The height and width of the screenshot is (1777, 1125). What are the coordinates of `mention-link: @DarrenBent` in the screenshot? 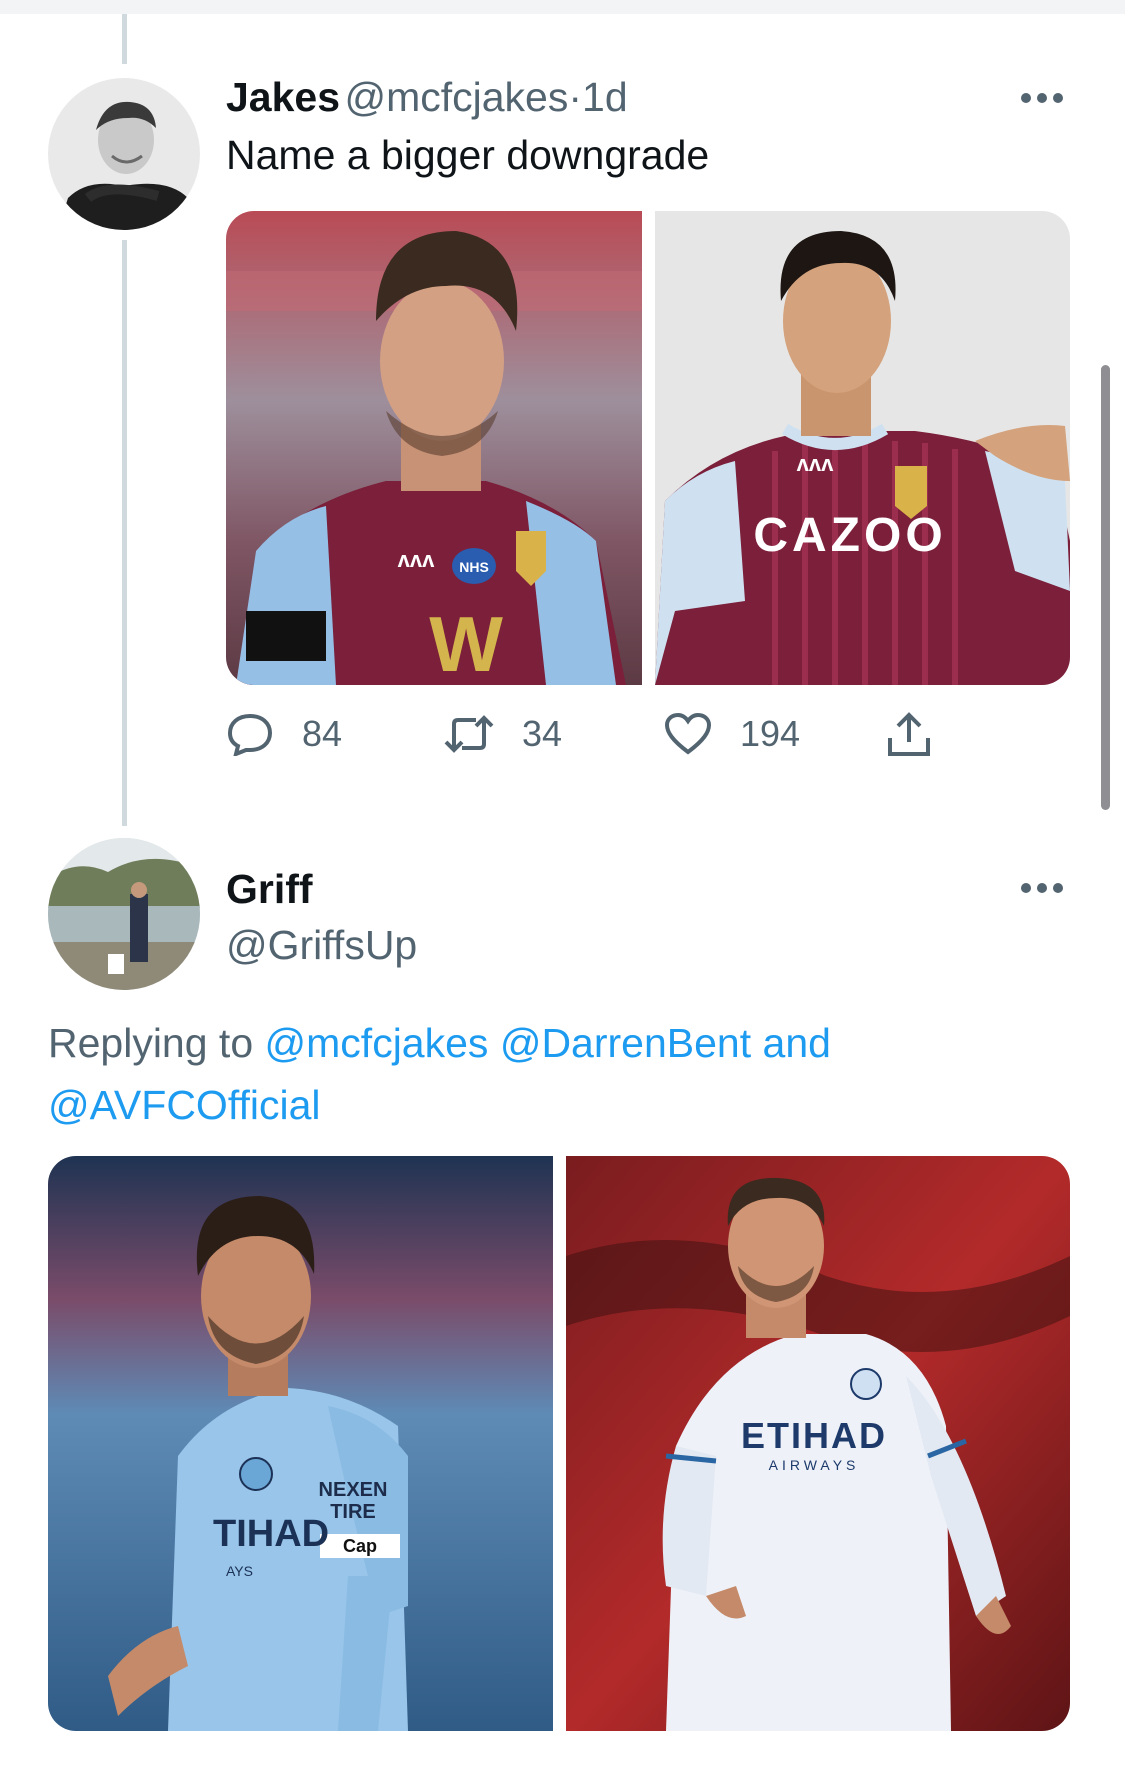 It's located at (625, 1043).